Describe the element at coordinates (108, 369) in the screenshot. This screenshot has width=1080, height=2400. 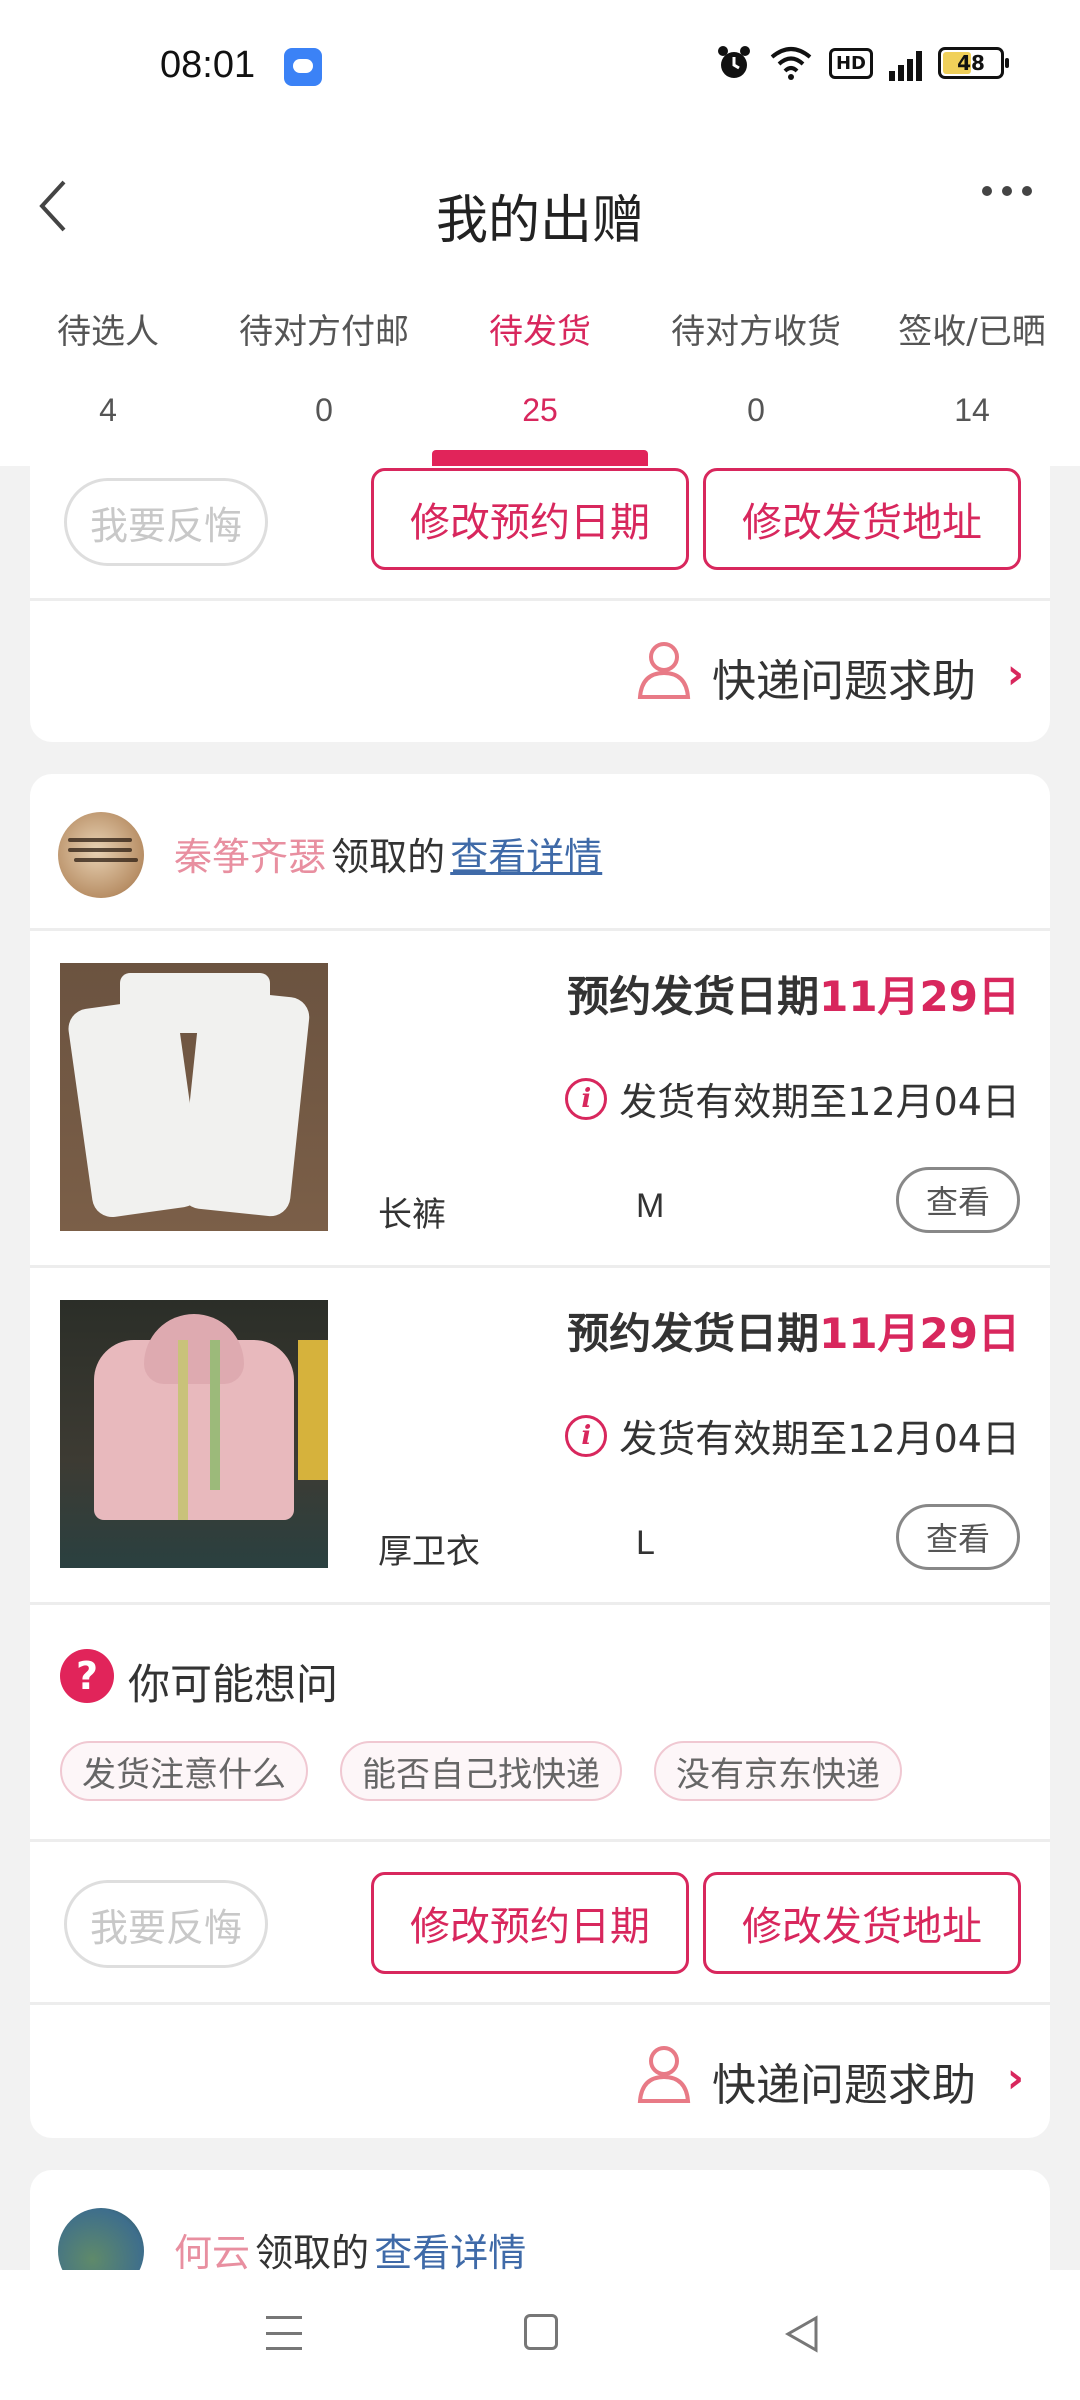
I see `tab-pending-selection: 待选人 4` at that location.